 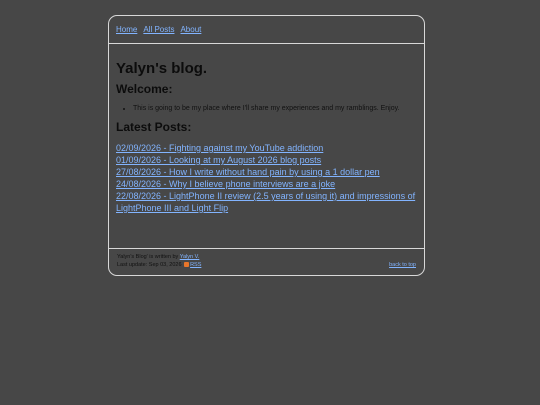 I want to click on footer-update: Last update: Sep 03, 2026 RSS, so click(x=159, y=265).